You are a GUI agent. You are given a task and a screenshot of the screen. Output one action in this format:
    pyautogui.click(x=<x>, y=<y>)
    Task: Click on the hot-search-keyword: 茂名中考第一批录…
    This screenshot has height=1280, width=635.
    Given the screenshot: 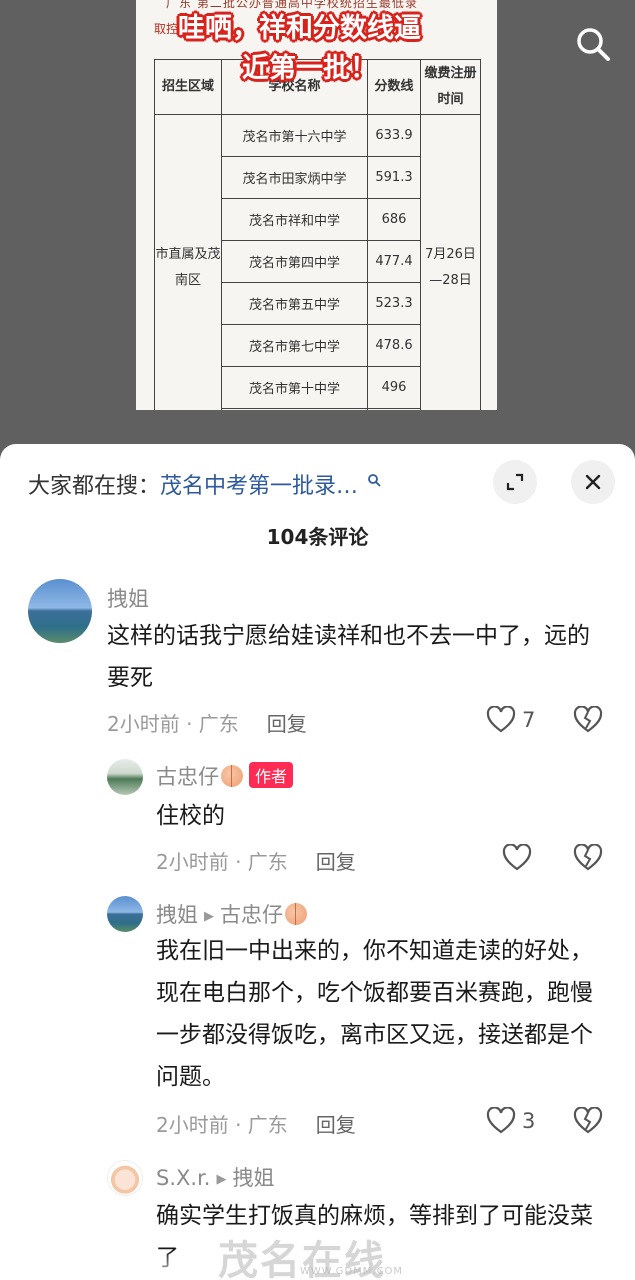 What is the action you would take?
    pyautogui.click(x=259, y=486)
    